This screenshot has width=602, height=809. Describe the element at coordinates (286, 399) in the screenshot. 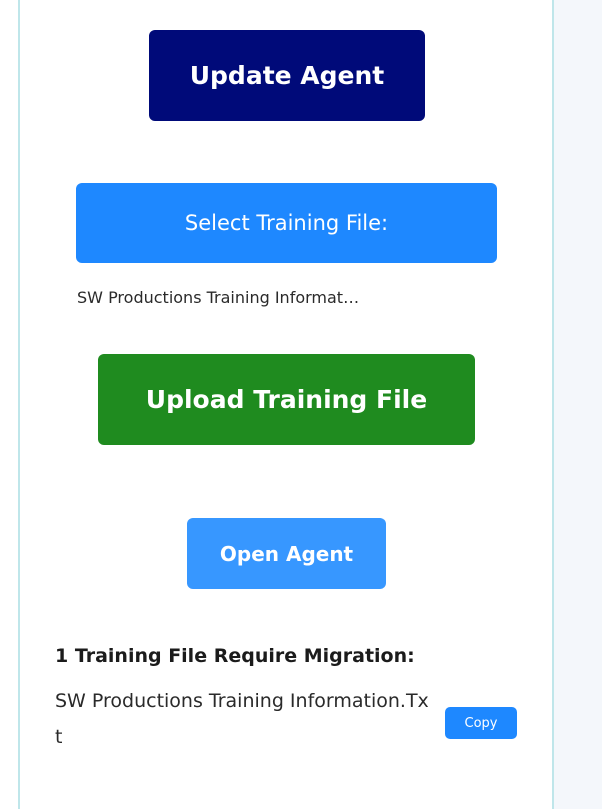

I see `upload-training-file-button: Upload Training File` at that location.